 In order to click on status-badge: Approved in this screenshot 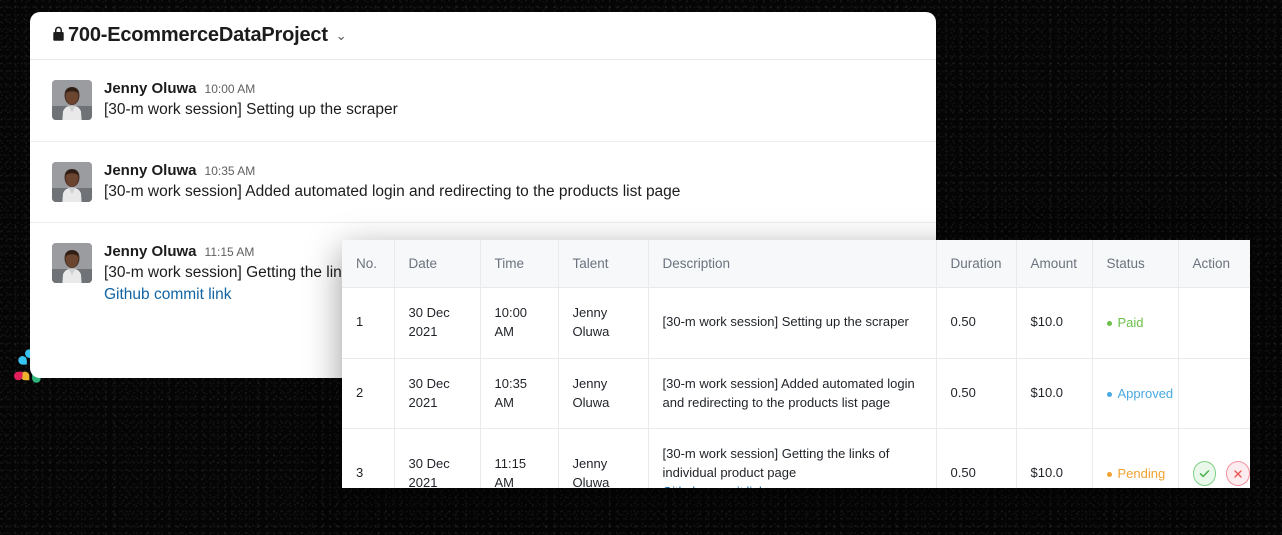, I will do `click(1140, 394)`.